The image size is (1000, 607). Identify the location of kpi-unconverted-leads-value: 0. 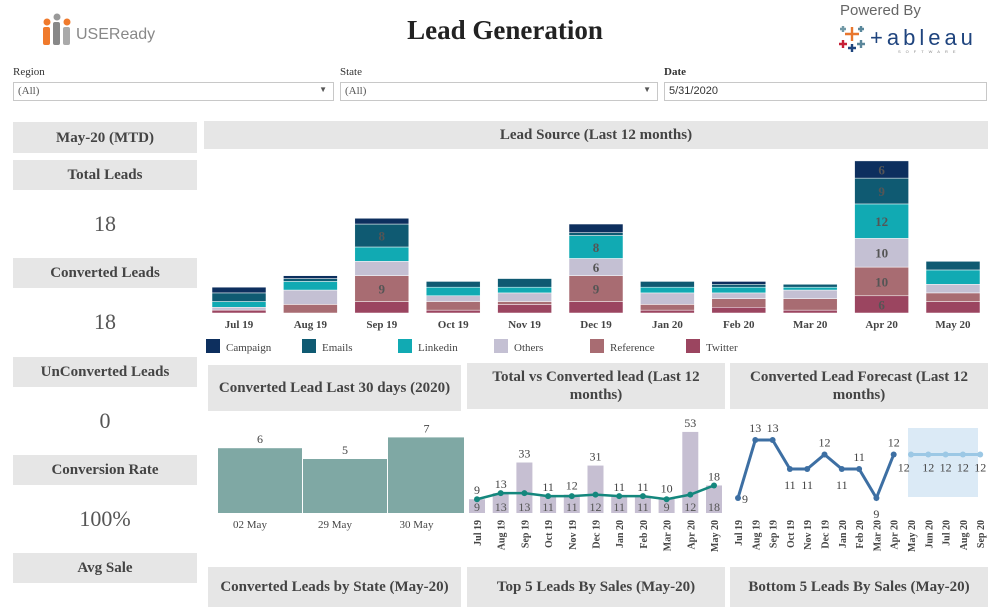
(105, 420).